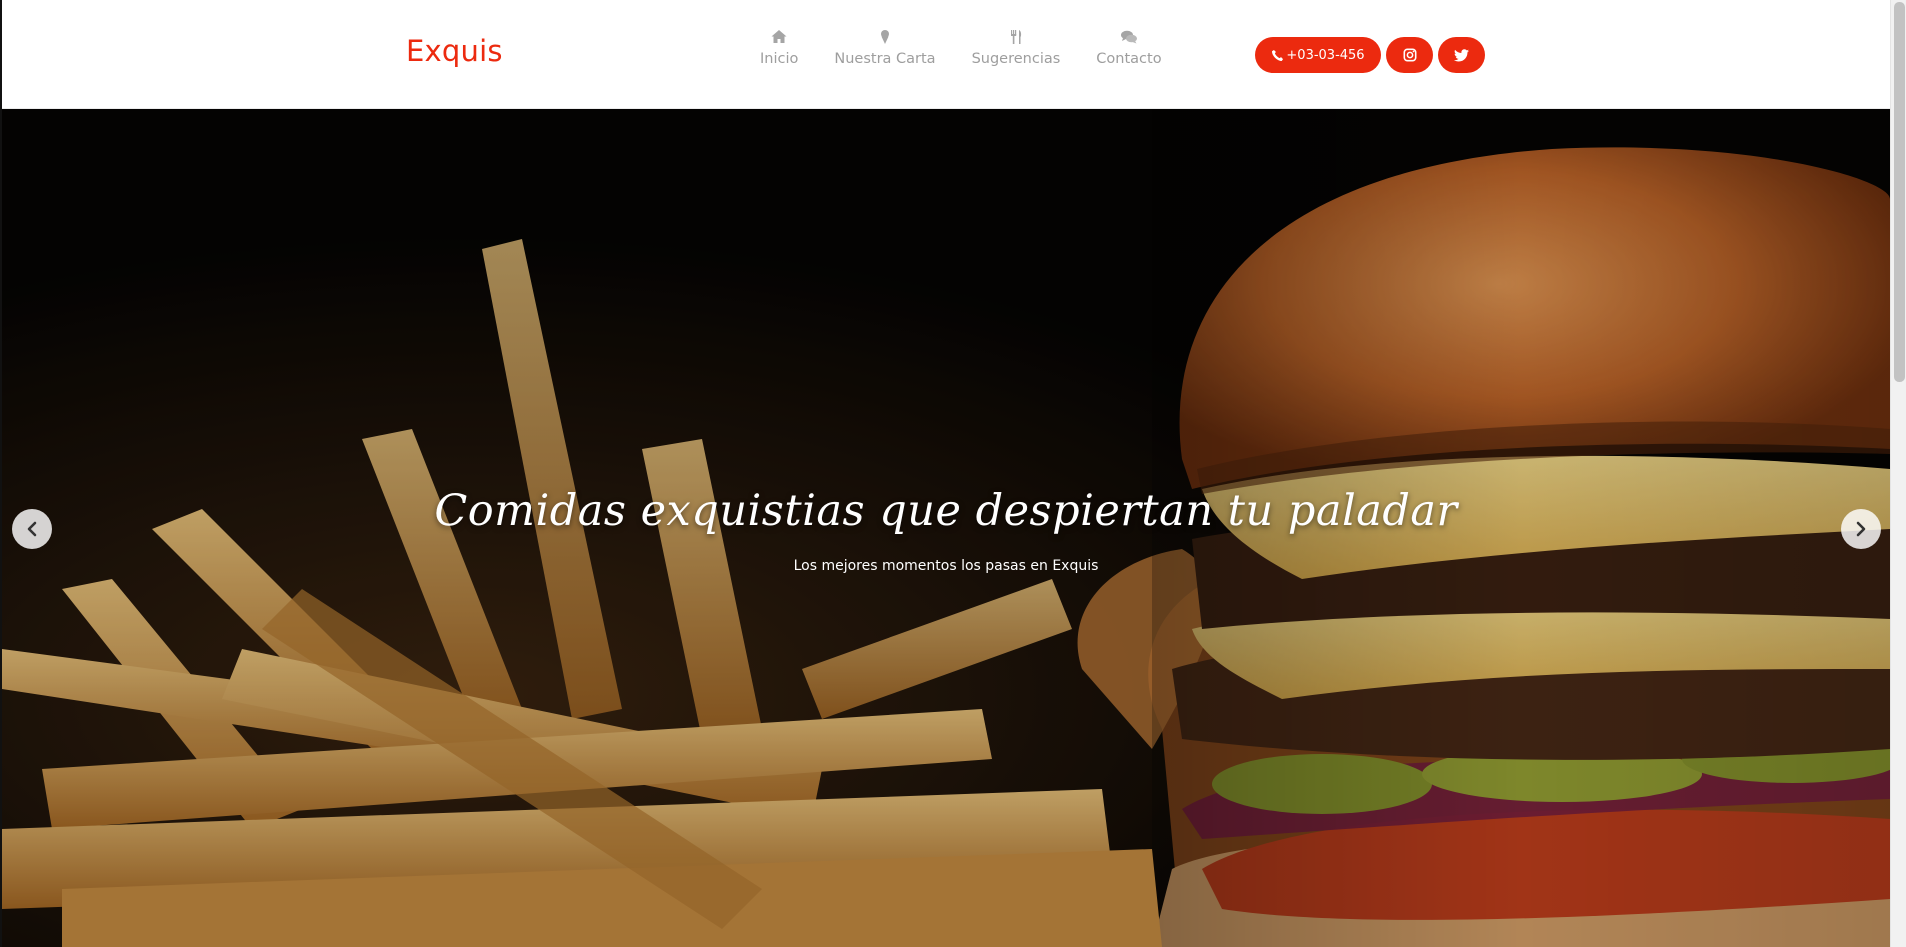 The width and height of the screenshot is (1906, 947). What do you see at coordinates (1899, 192) in the screenshot?
I see `scrollbar-thumb` at bounding box center [1899, 192].